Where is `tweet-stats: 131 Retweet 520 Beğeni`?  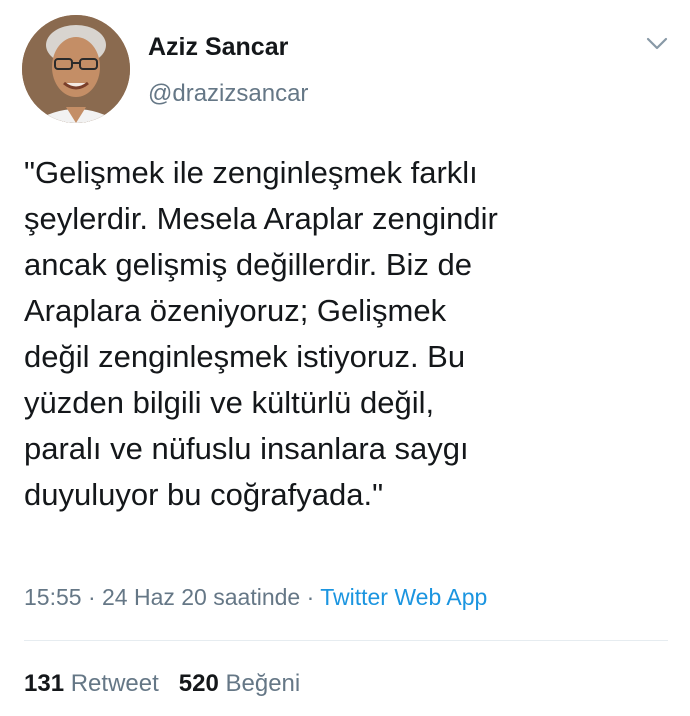
tweet-stats: 131 Retweet 520 Beğeni is located at coordinates (162, 684).